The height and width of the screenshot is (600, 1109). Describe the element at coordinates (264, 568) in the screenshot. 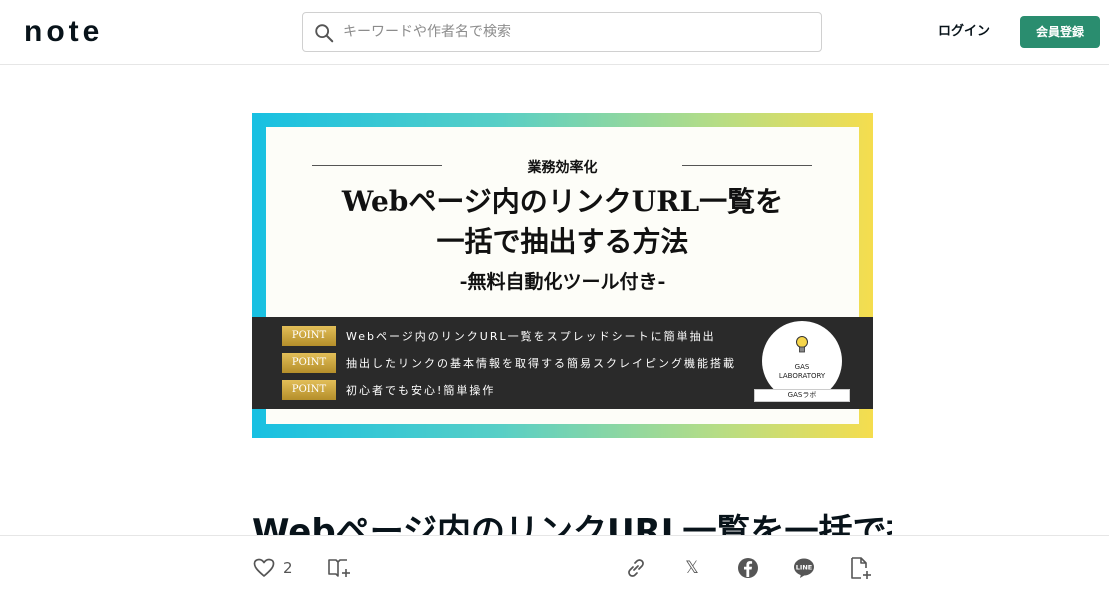

I see `heart-icon` at that location.